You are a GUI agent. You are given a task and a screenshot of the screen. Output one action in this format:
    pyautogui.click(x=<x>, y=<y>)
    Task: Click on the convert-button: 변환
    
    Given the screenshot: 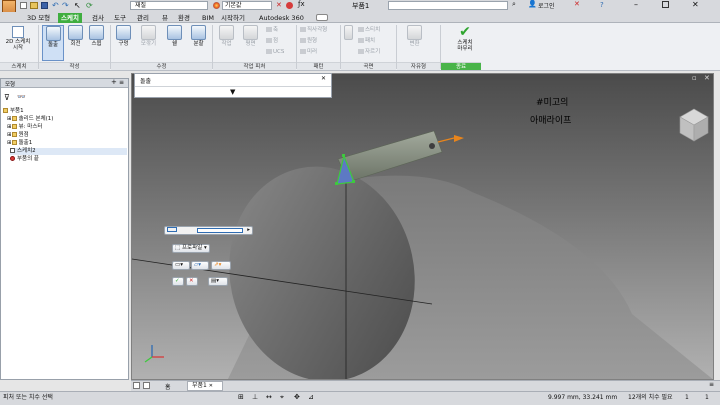 What is the action you would take?
    pyautogui.click(x=414, y=36)
    